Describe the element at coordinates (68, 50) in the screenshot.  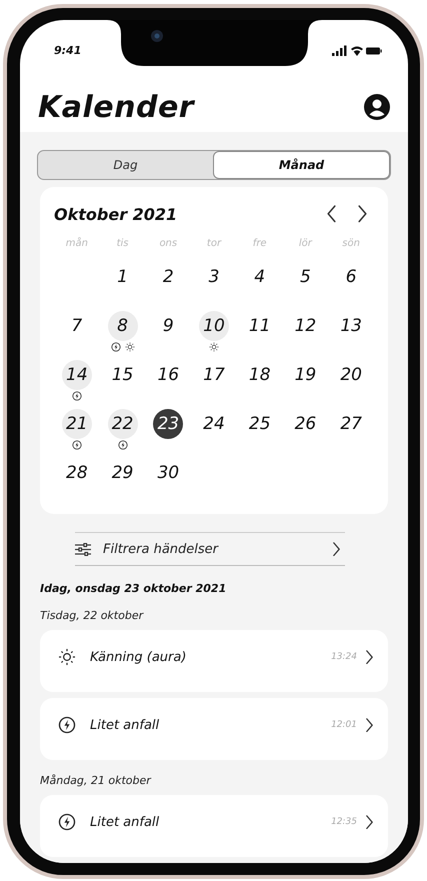
I see `status-time: 9:41` at that location.